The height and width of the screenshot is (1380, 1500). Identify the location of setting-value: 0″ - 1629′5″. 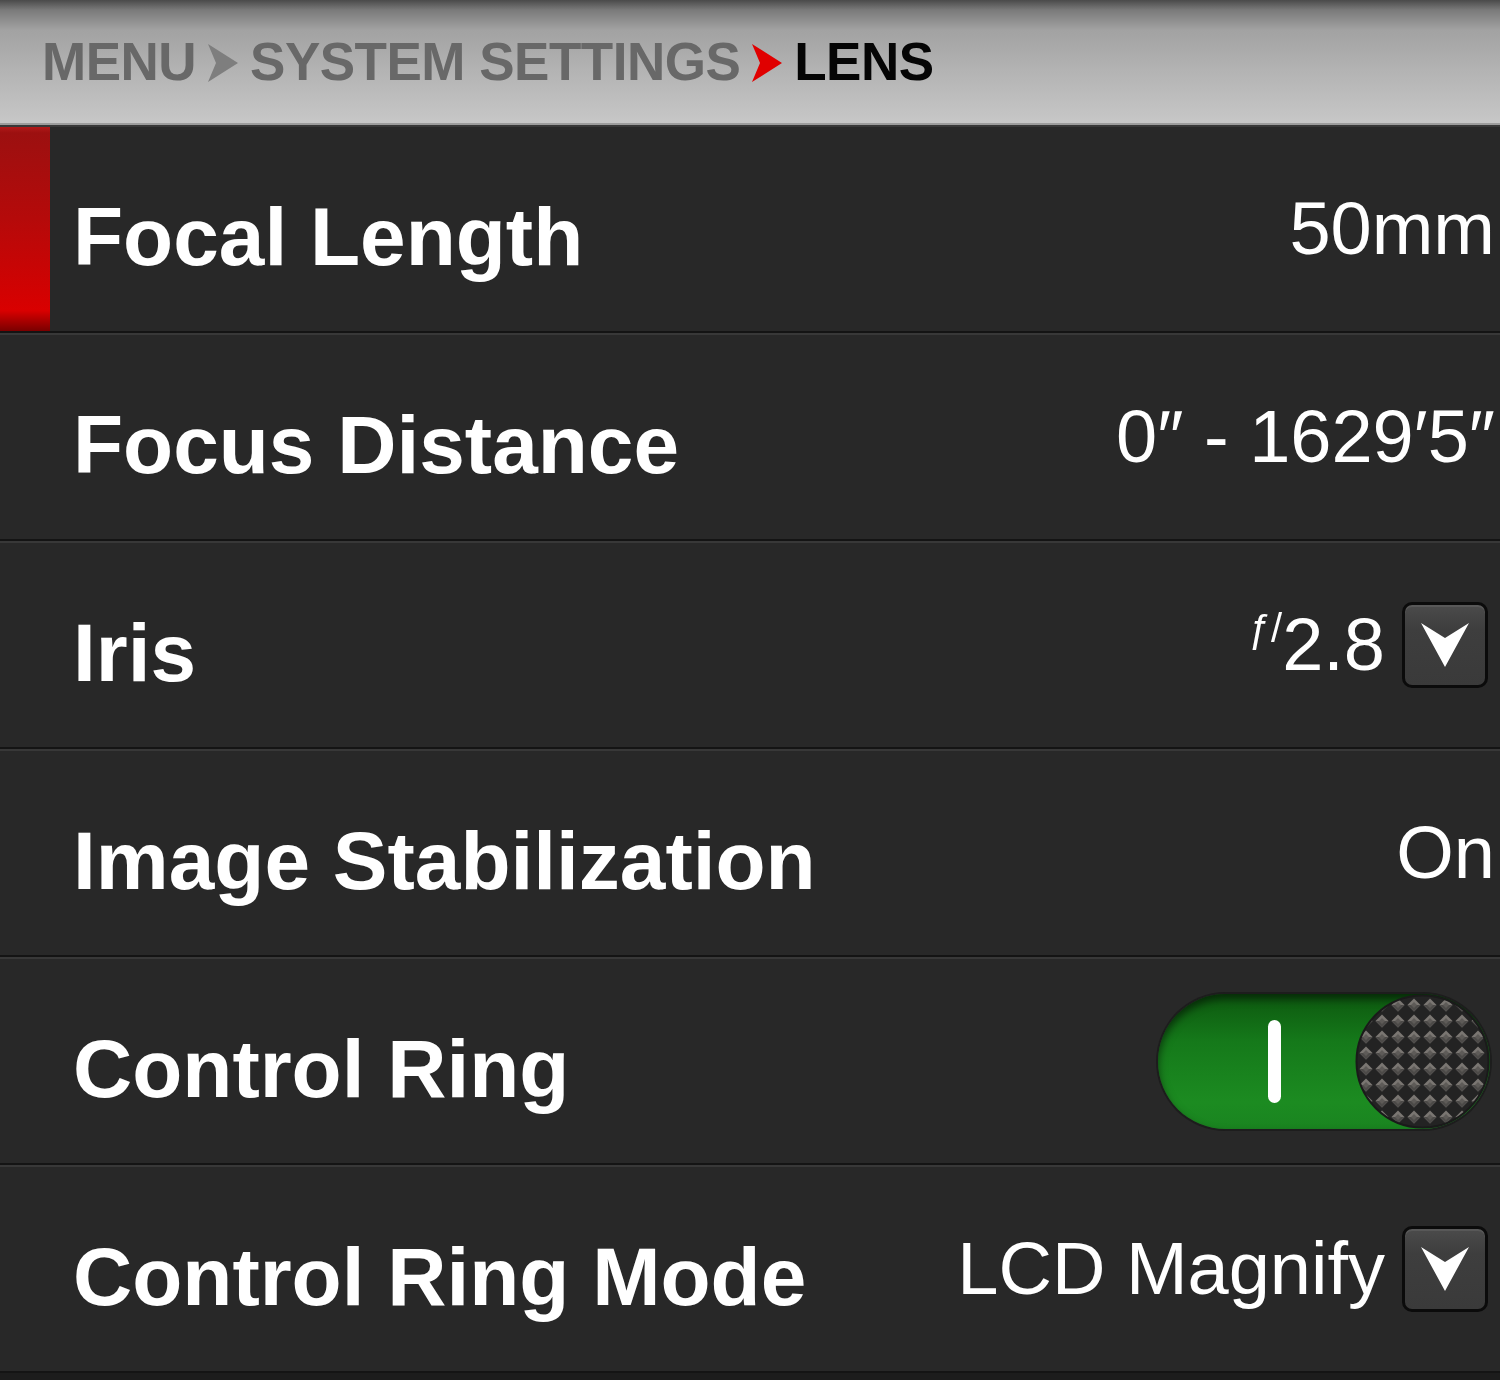
(1305, 437).